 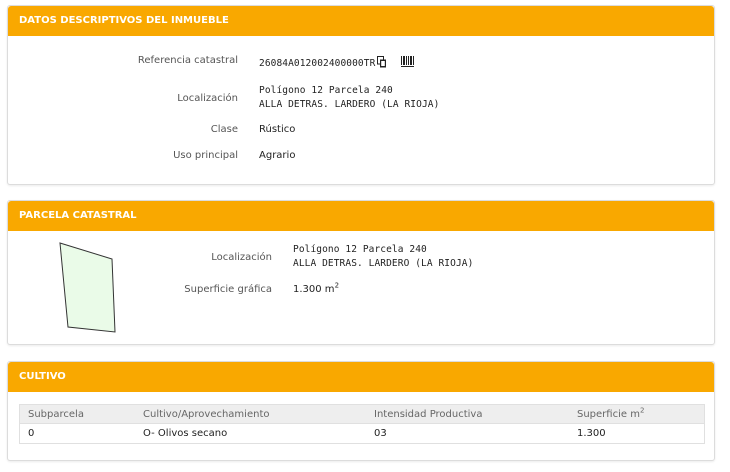 I want to click on table-row: 0 O- Olivos secano 03 1.300, so click(x=362, y=433).